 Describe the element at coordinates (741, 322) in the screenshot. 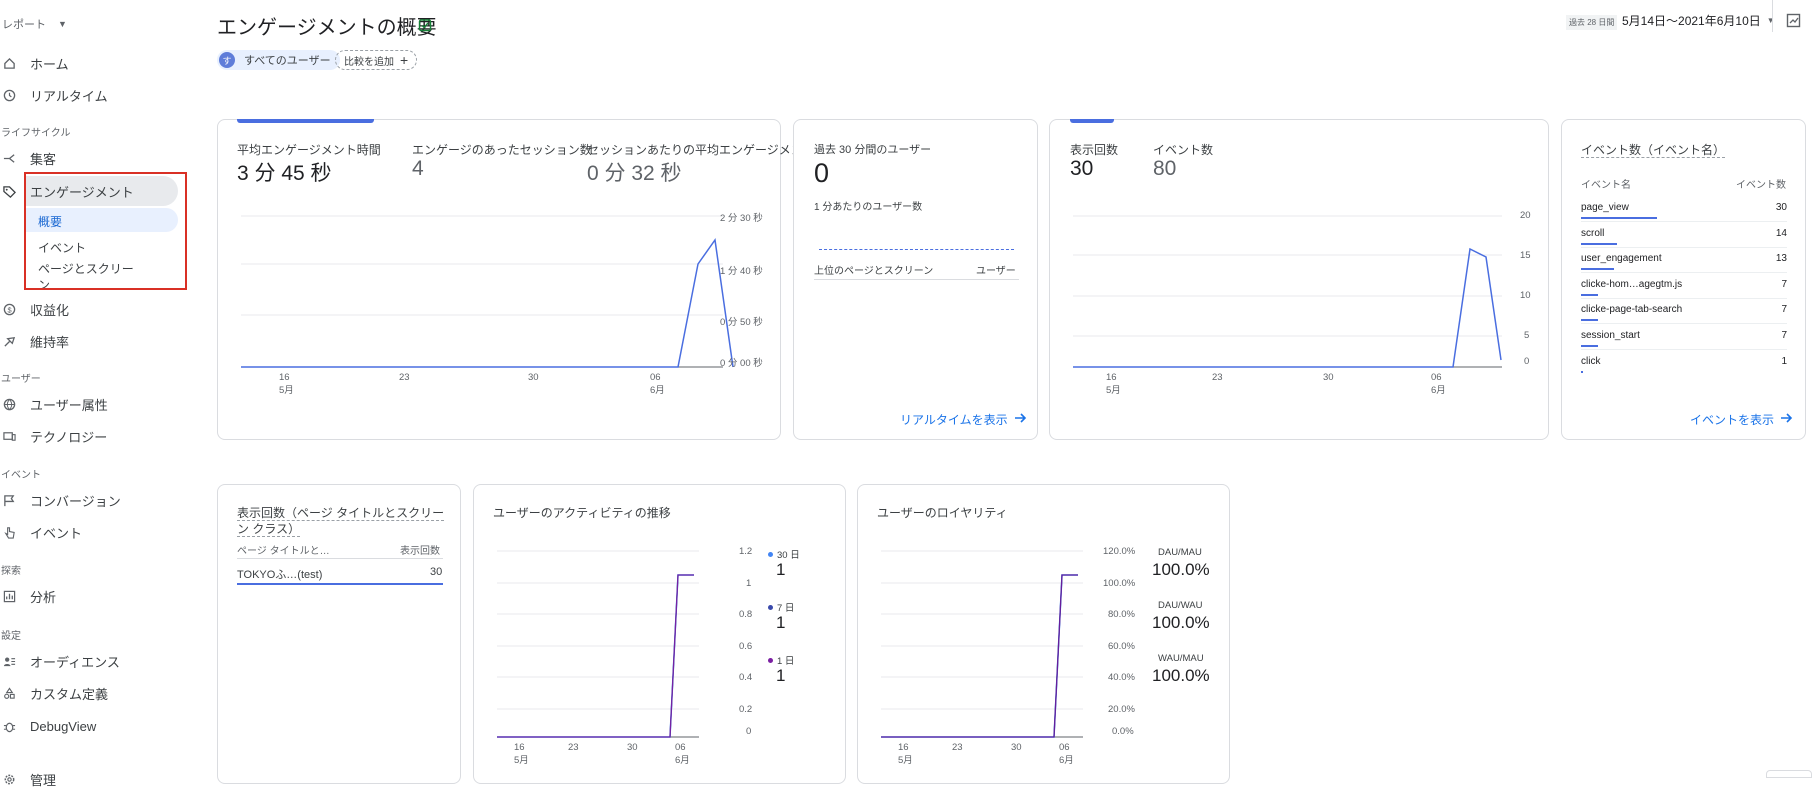

I see `y-tick: 0 分 50 秒` at that location.